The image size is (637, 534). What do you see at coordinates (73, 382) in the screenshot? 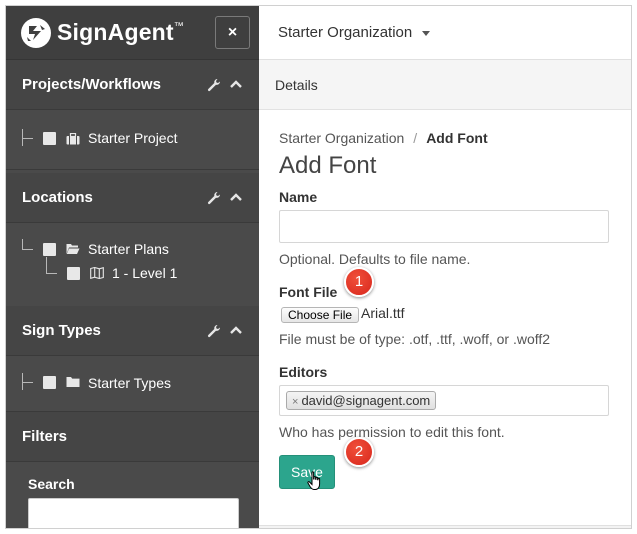
I see `folder-icon` at bounding box center [73, 382].